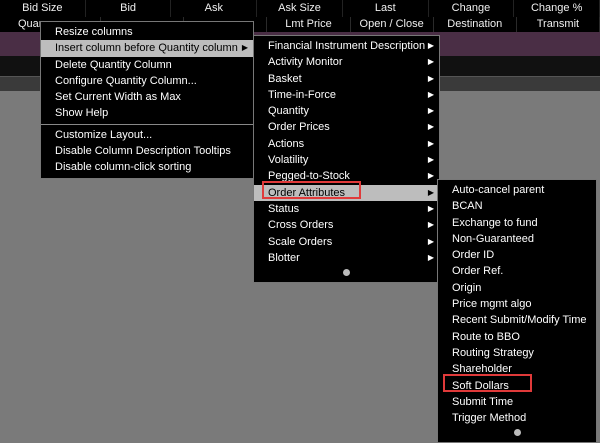 The width and height of the screenshot is (600, 443). What do you see at coordinates (43, 8) in the screenshot?
I see `column-header-bid-size: Bid Size` at bounding box center [43, 8].